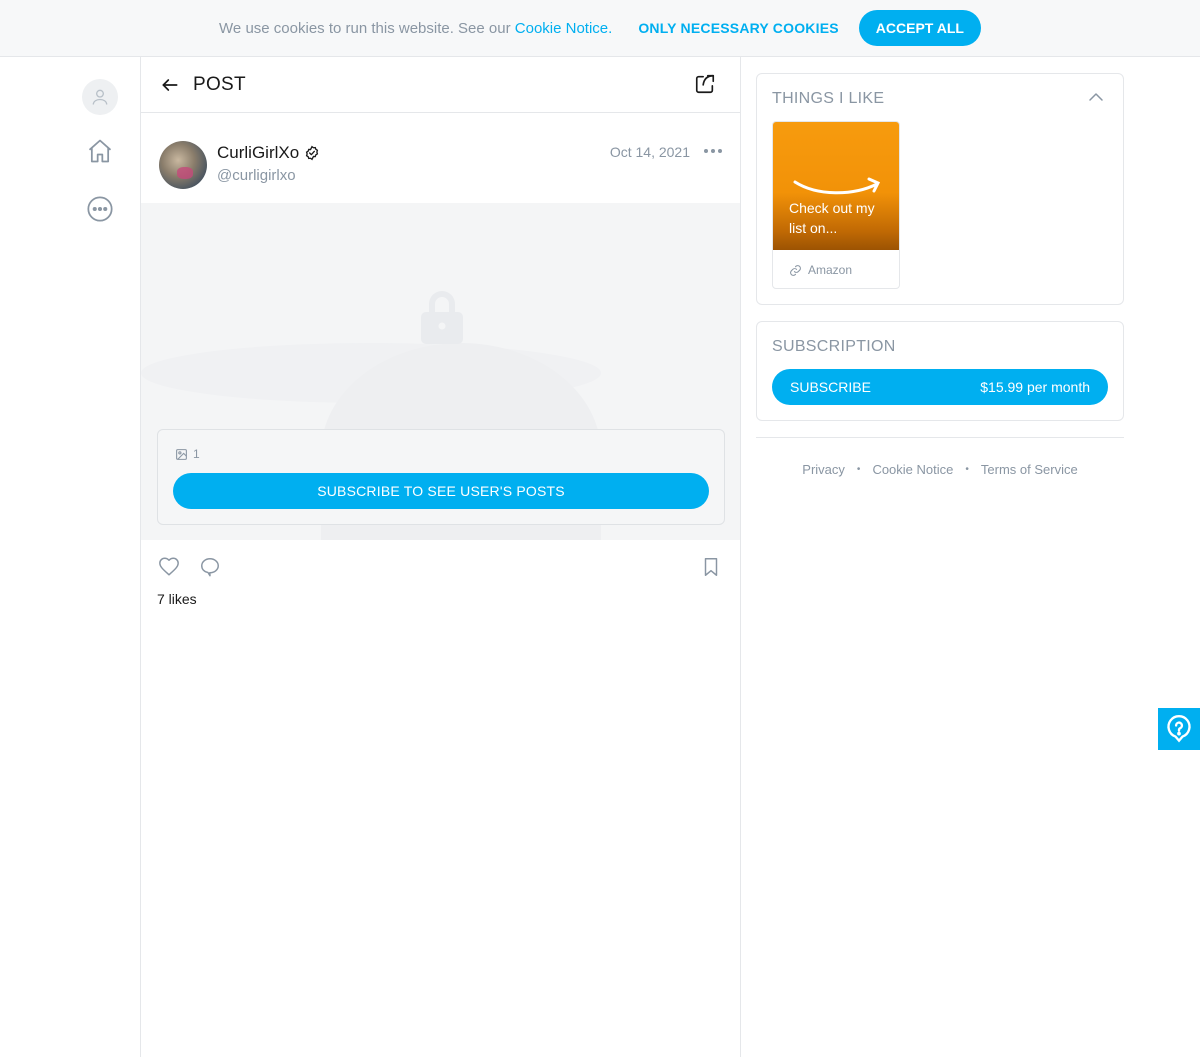 This screenshot has height=1057, width=1200. Describe the element at coordinates (1096, 97) in the screenshot. I see `chevron-up-icon` at that location.